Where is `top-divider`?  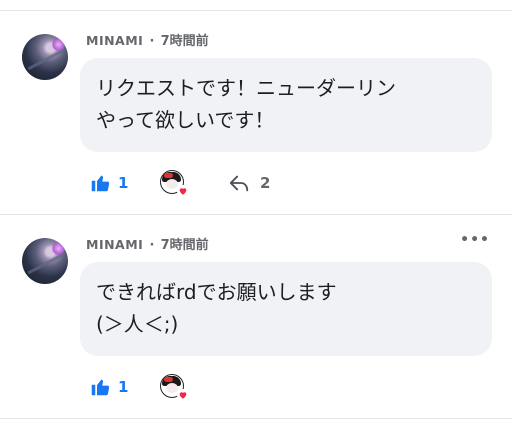 top-divider is located at coordinates (256, 10).